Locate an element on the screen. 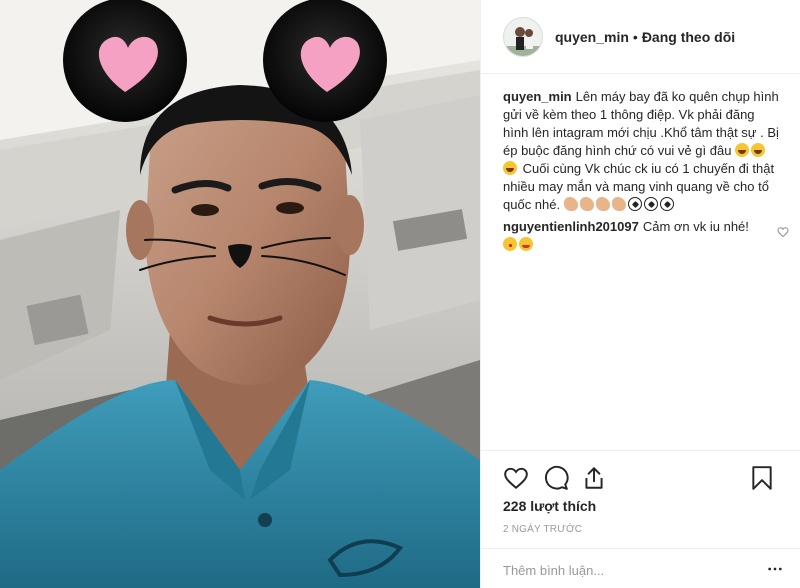 The width and height of the screenshot is (800, 588). bookmark-icon is located at coordinates (762, 478).